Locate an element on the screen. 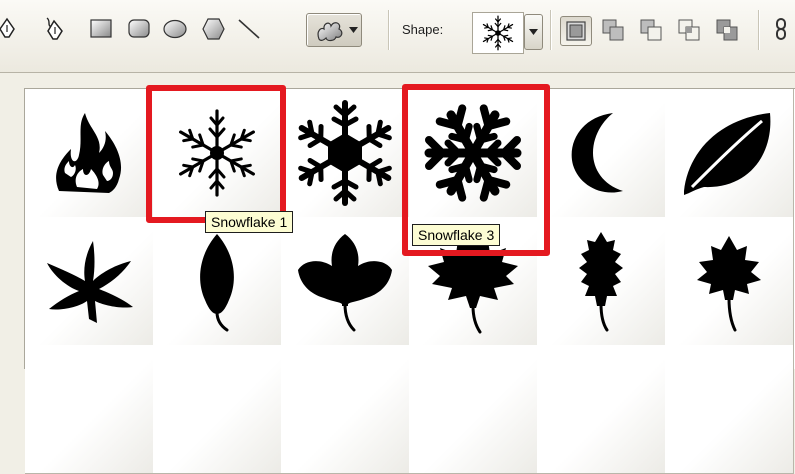  exclude-overlapping-shape-areas-button is located at coordinates (727, 30).